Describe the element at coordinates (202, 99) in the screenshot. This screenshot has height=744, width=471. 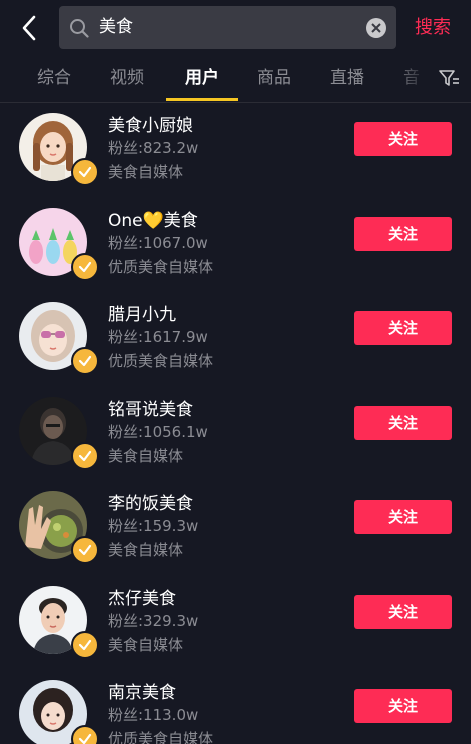
I see `active-tab-indicator` at that location.